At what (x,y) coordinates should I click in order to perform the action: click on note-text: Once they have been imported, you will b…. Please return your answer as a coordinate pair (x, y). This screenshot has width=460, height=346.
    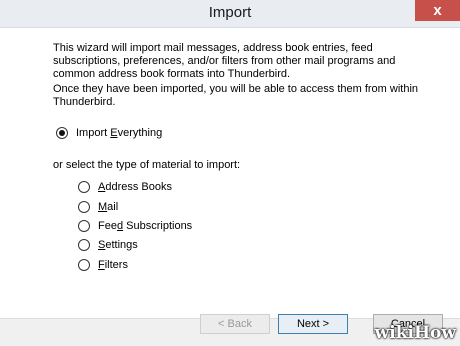
    Looking at the image, I should click on (236, 95).